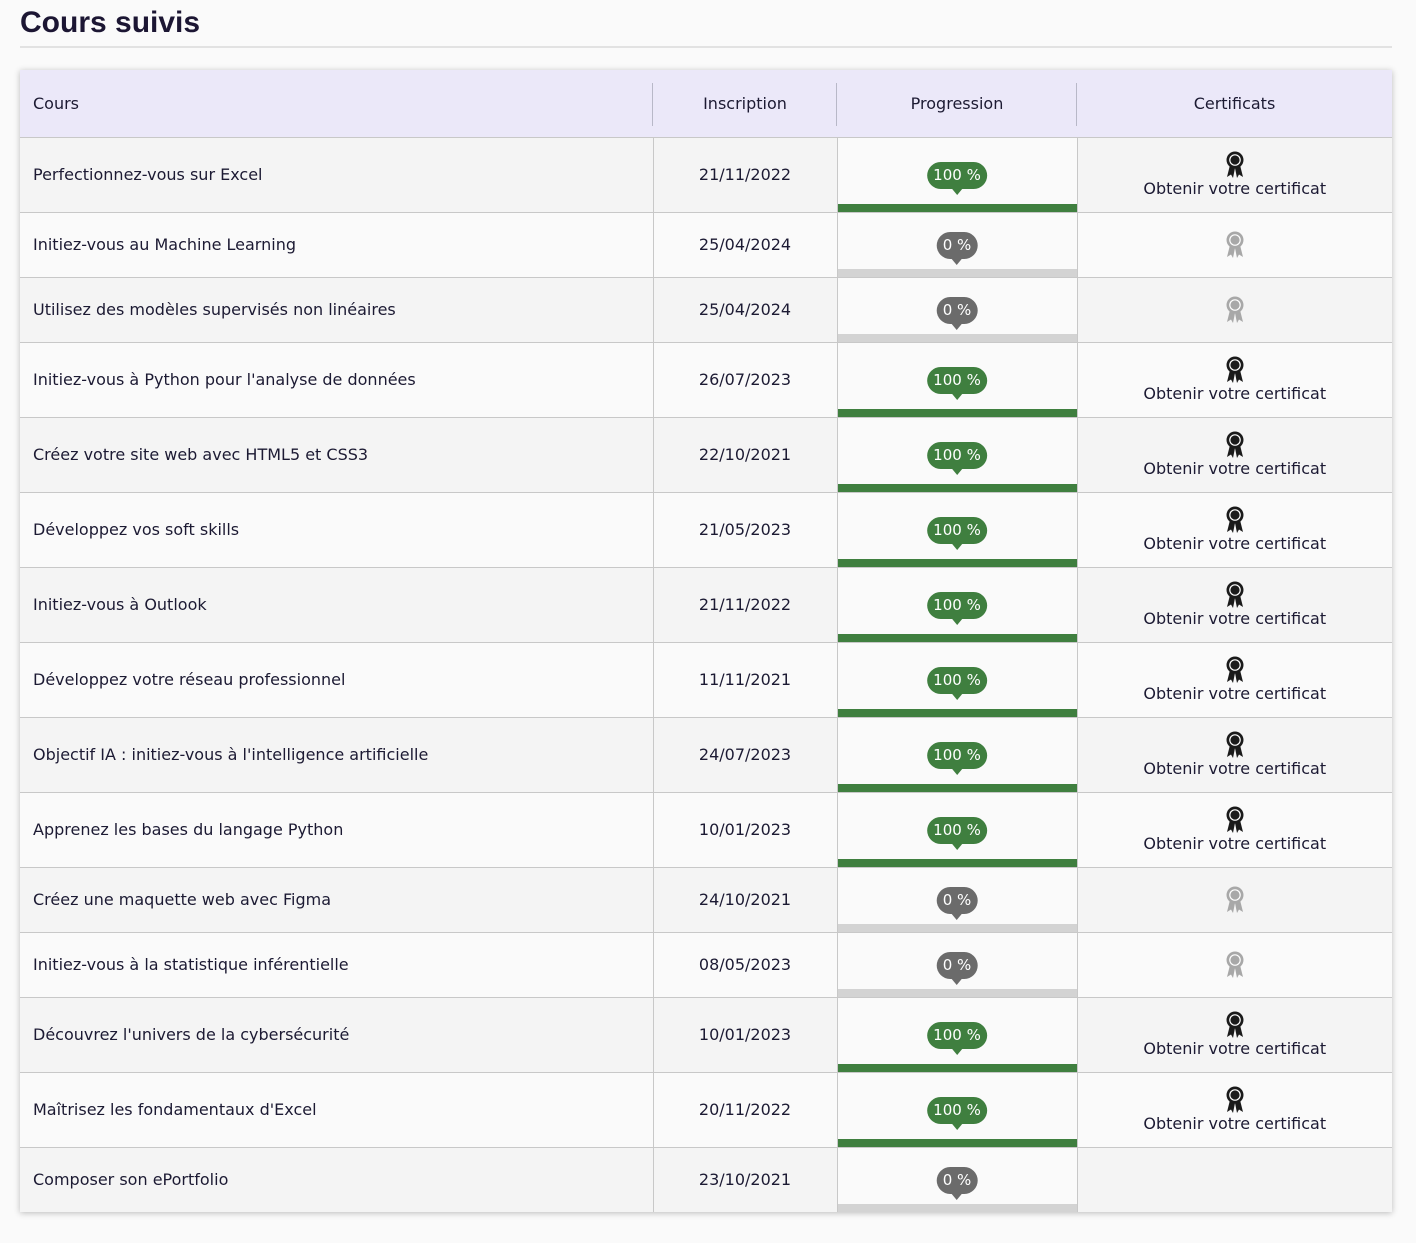  I want to click on inscription-date: 08/05/2023, so click(745, 964).